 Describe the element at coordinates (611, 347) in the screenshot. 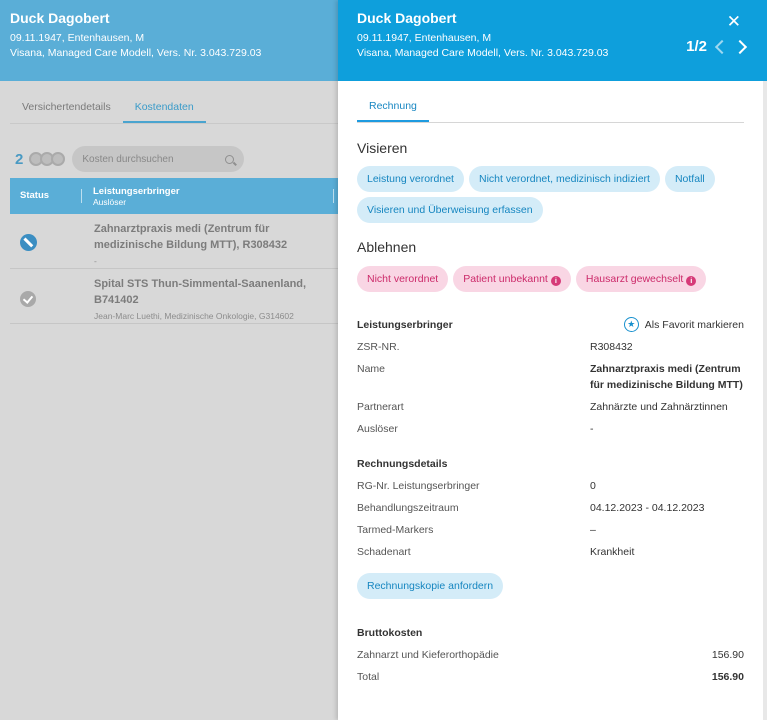

I see `zsr-value: R308432` at that location.